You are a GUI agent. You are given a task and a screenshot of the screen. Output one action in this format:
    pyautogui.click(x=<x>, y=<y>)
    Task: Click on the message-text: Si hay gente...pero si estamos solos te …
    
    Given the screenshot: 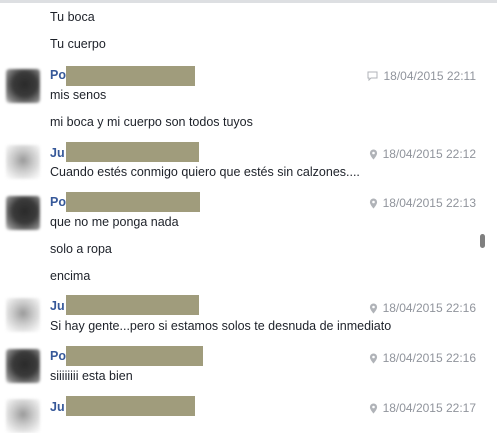 What is the action you would take?
    pyautogui.click(x=221, y=326)
    